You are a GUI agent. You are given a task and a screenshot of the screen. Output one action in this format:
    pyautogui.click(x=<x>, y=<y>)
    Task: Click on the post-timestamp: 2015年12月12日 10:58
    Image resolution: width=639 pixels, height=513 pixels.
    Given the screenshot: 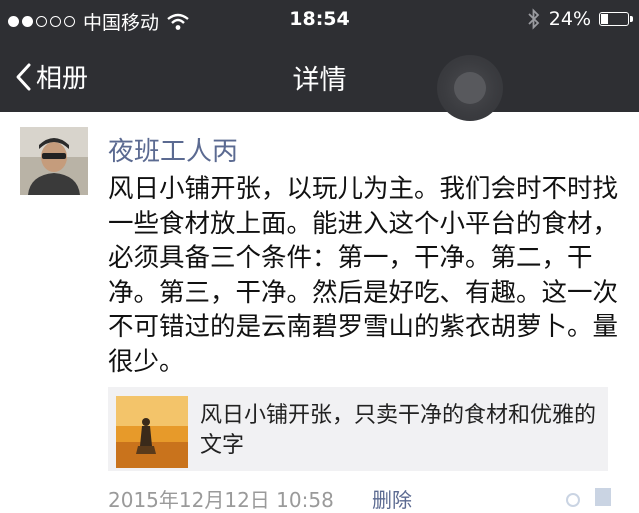 What is the action you would take?
    pyautogui.click(x=221, y=500)
    